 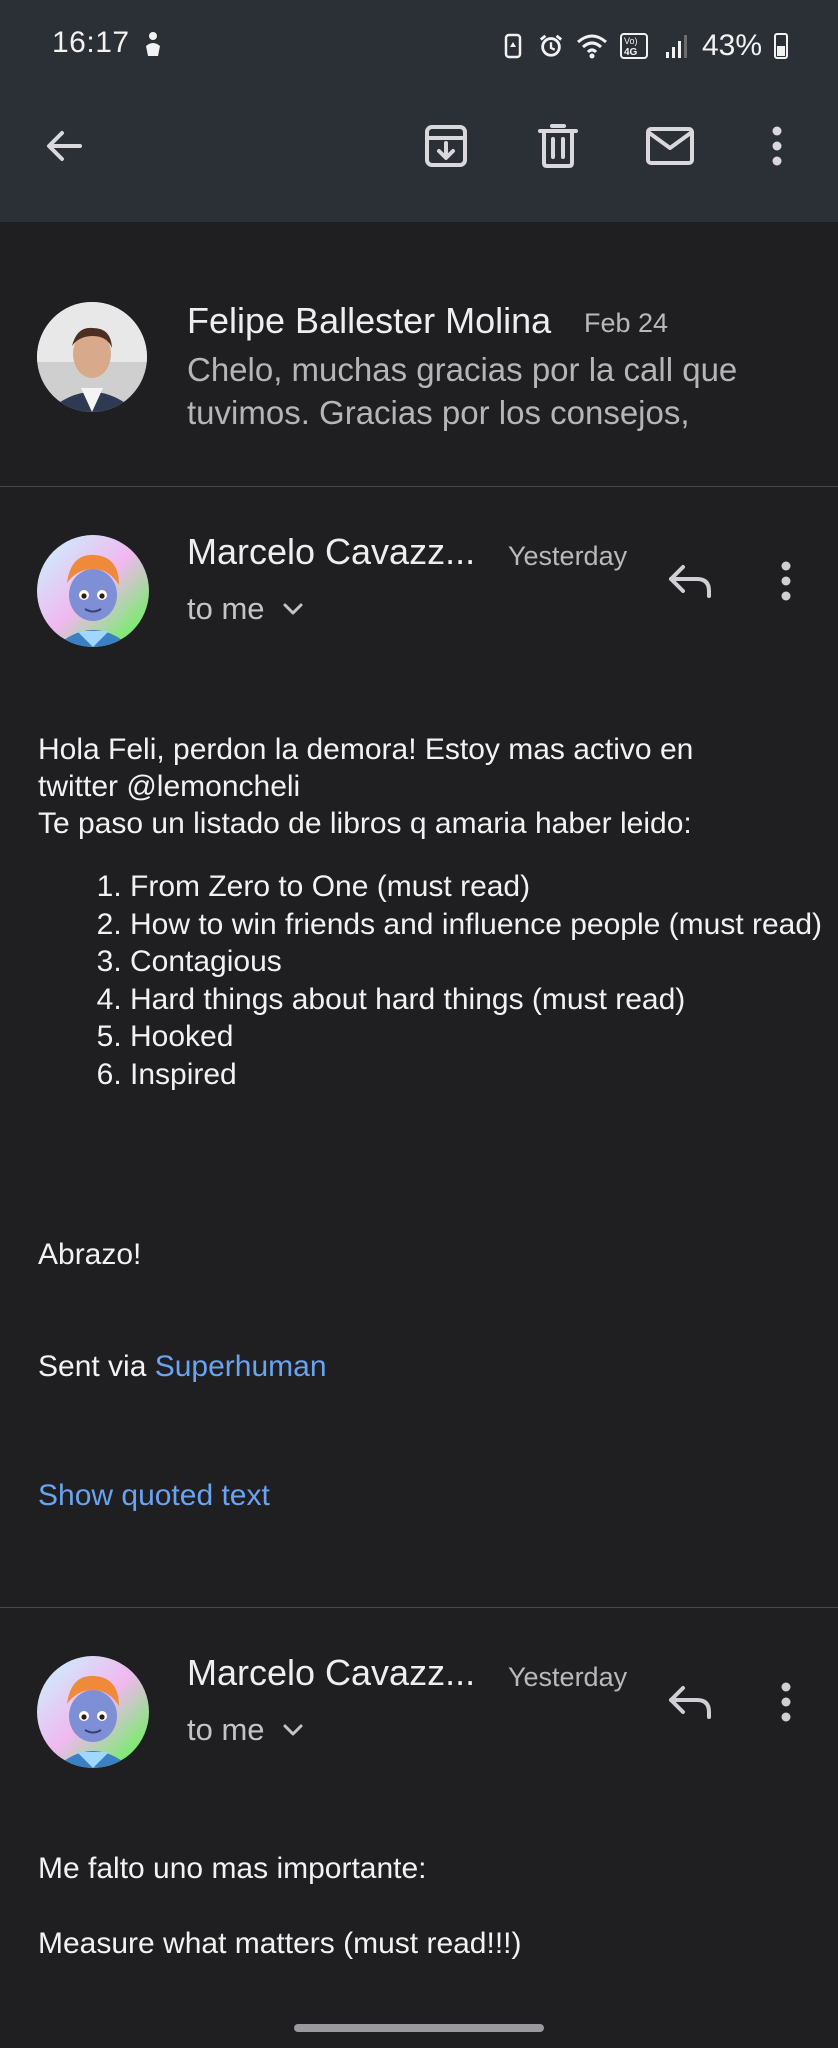 I want to click on closing-text: Abrazo!, so click(x=90, y=1254).